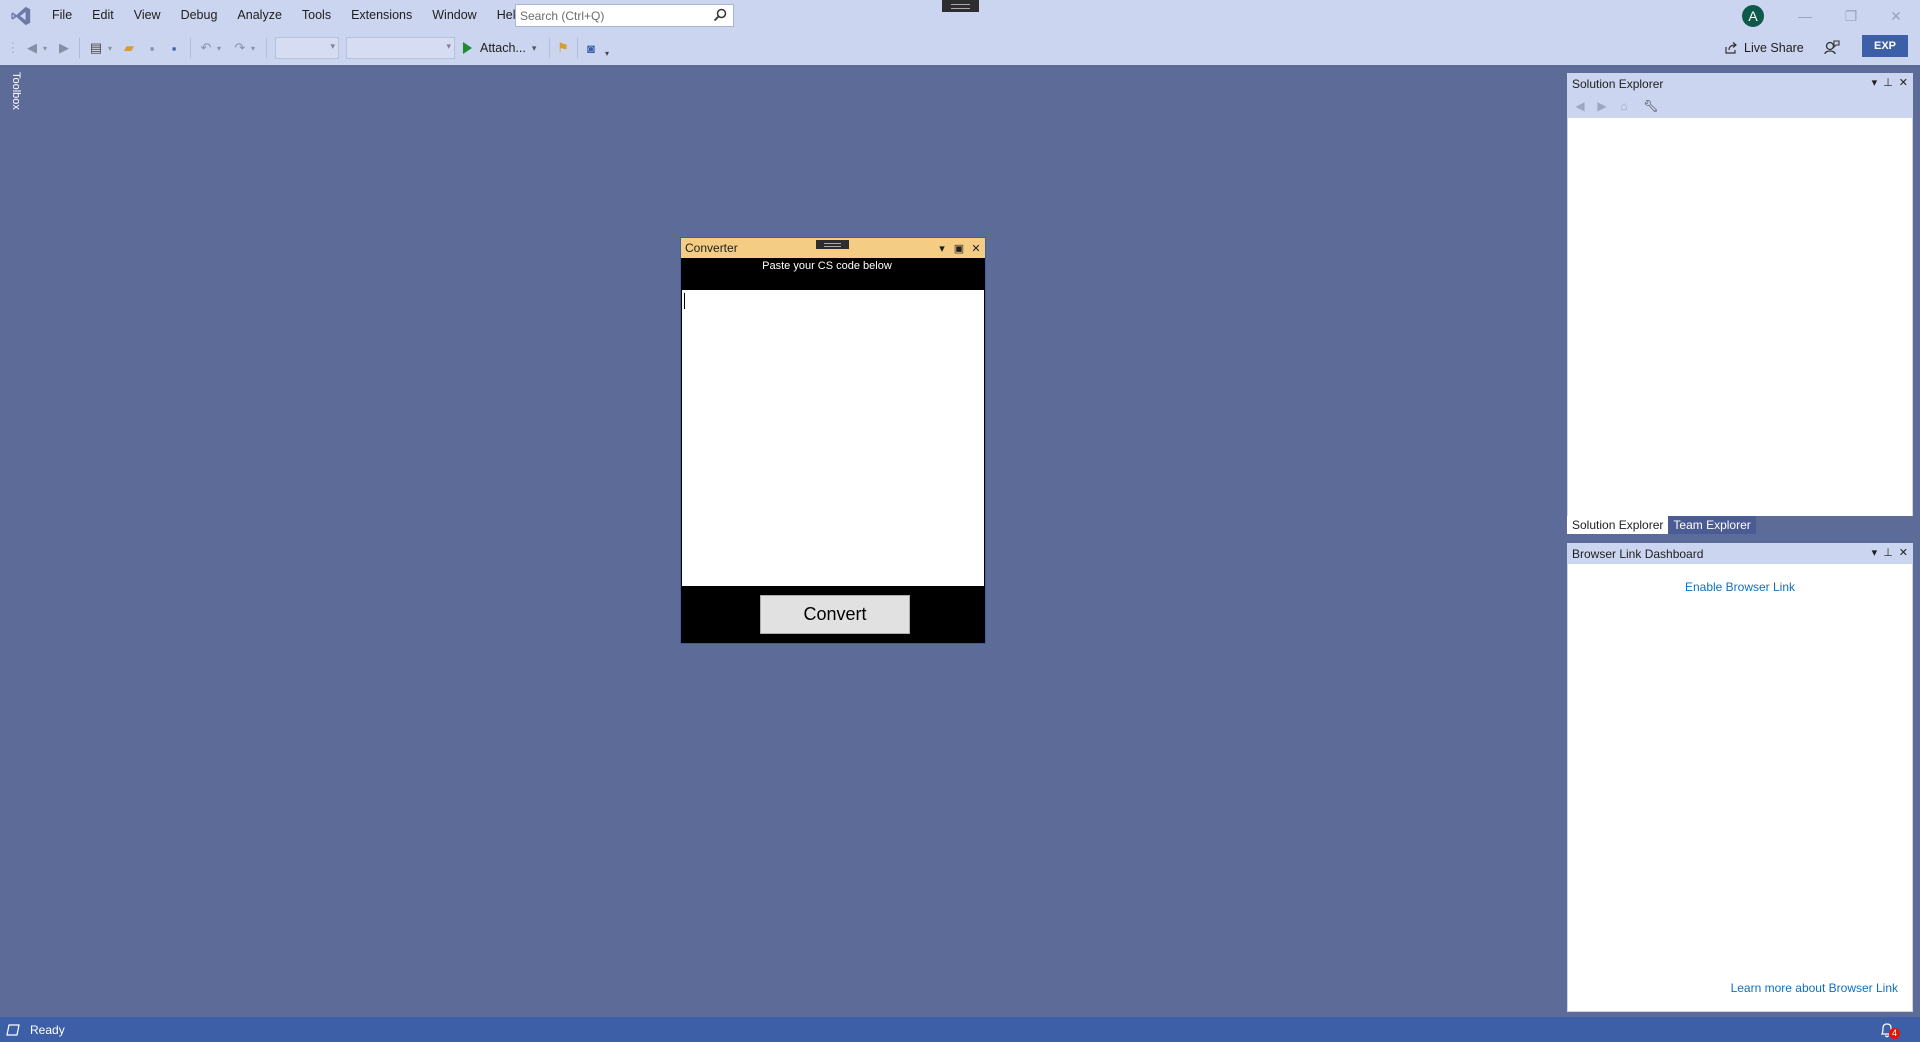  What do you see at coordinates (1740, 303) in the screenshot?
I see `solution-explorer-panel: Solution Explorer ▾ ⊥ ✕ ◀ ▶ ⌂ 🔧︎` at bounding box center [1740, 303].